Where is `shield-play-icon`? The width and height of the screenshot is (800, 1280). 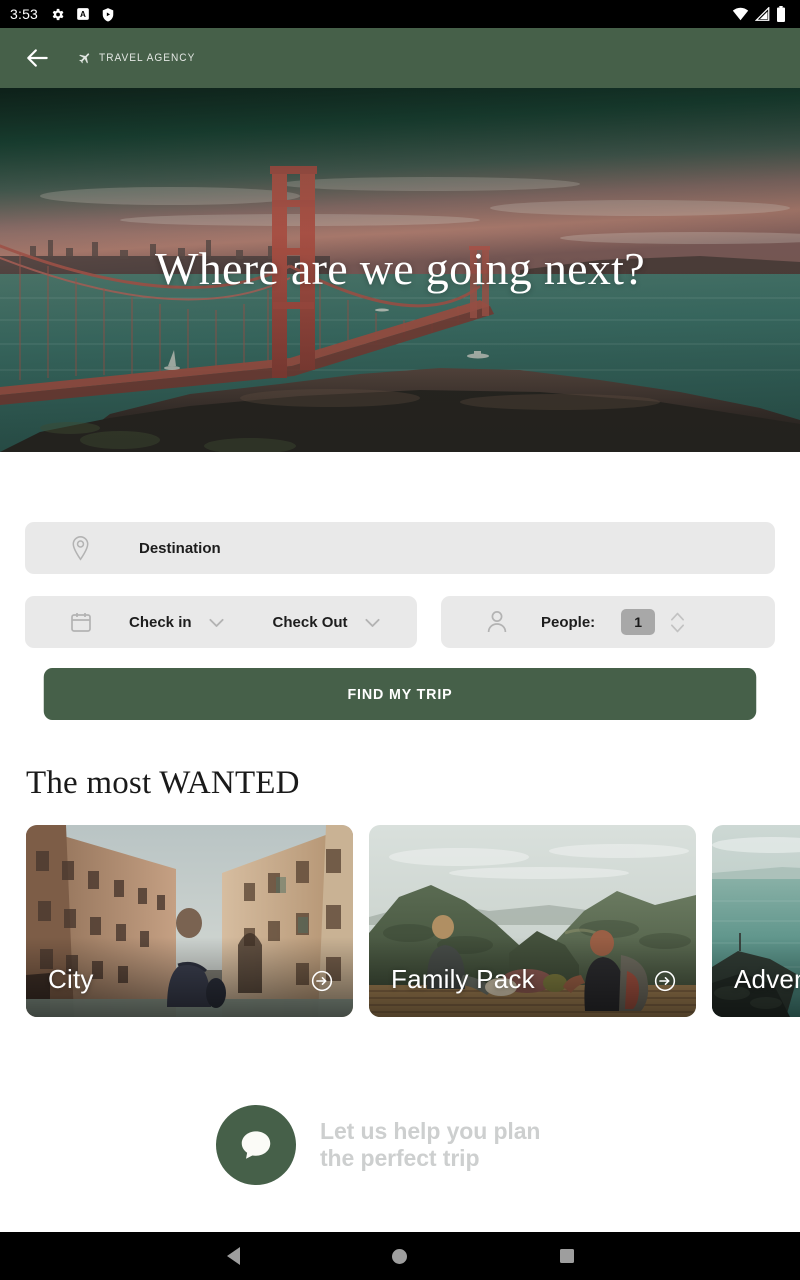
shield-play-icon is located at coordinates (108, 14).